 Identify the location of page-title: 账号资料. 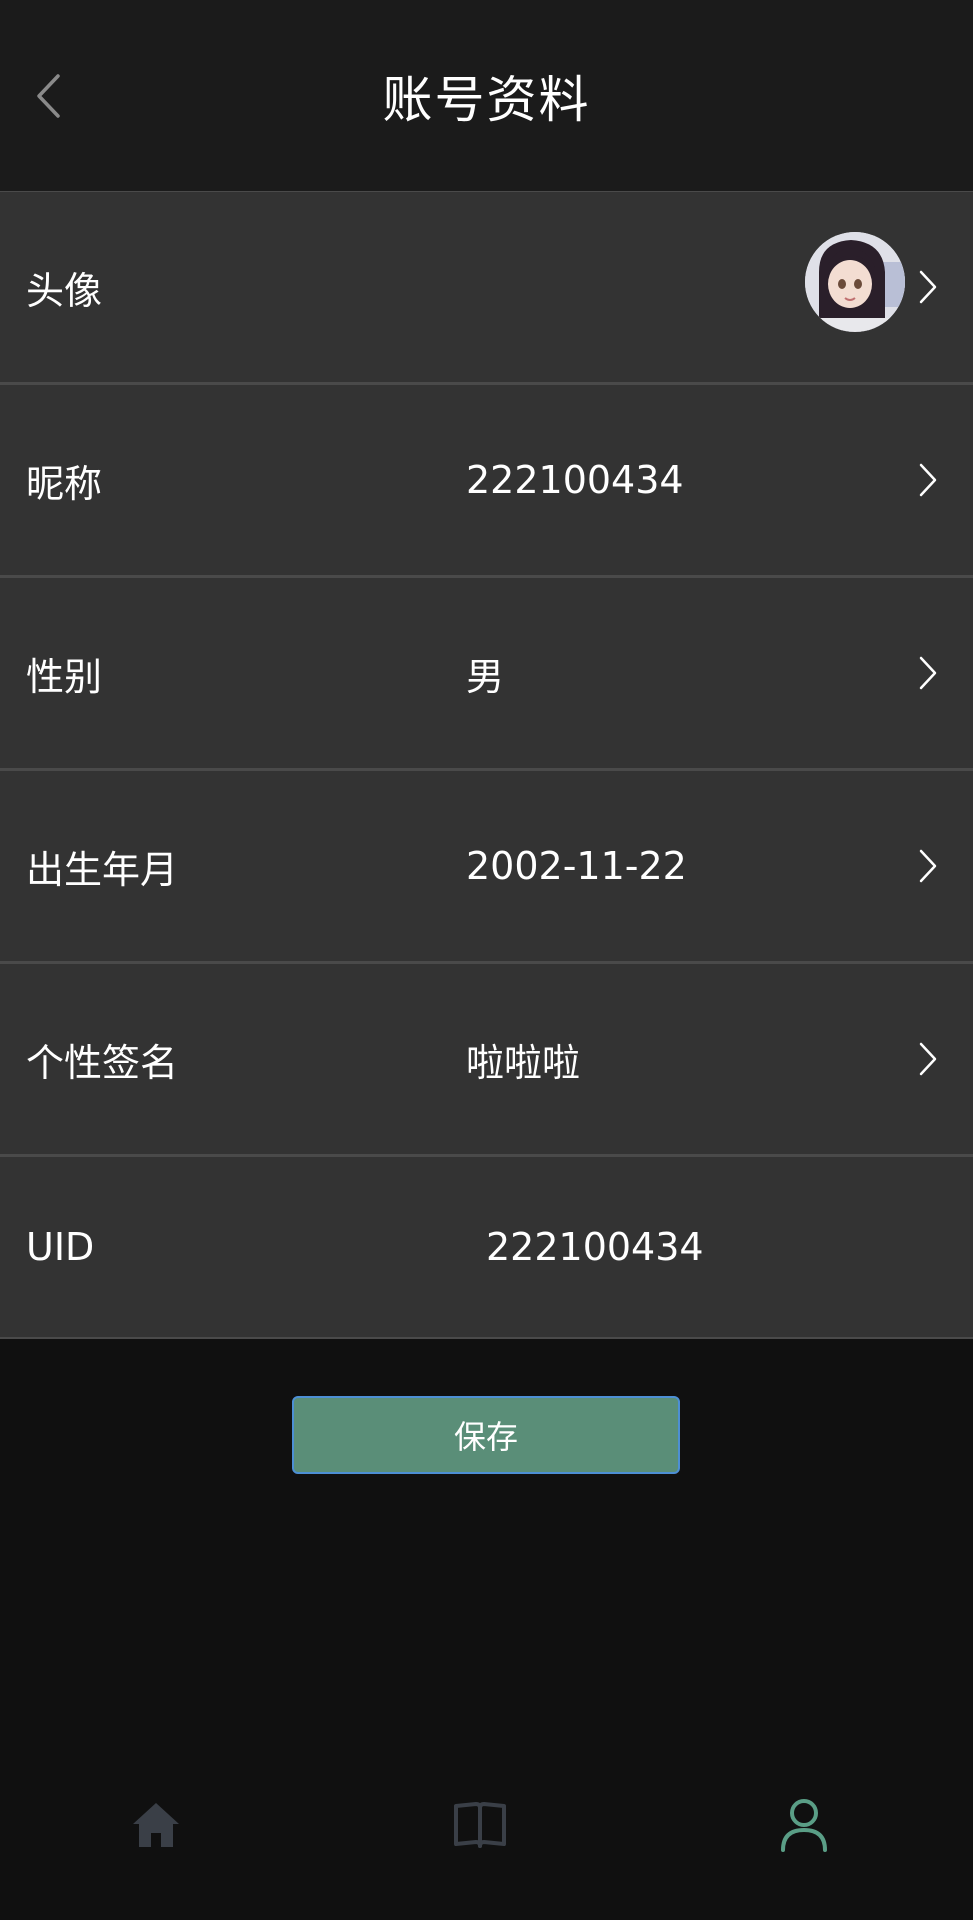
(486, 100).